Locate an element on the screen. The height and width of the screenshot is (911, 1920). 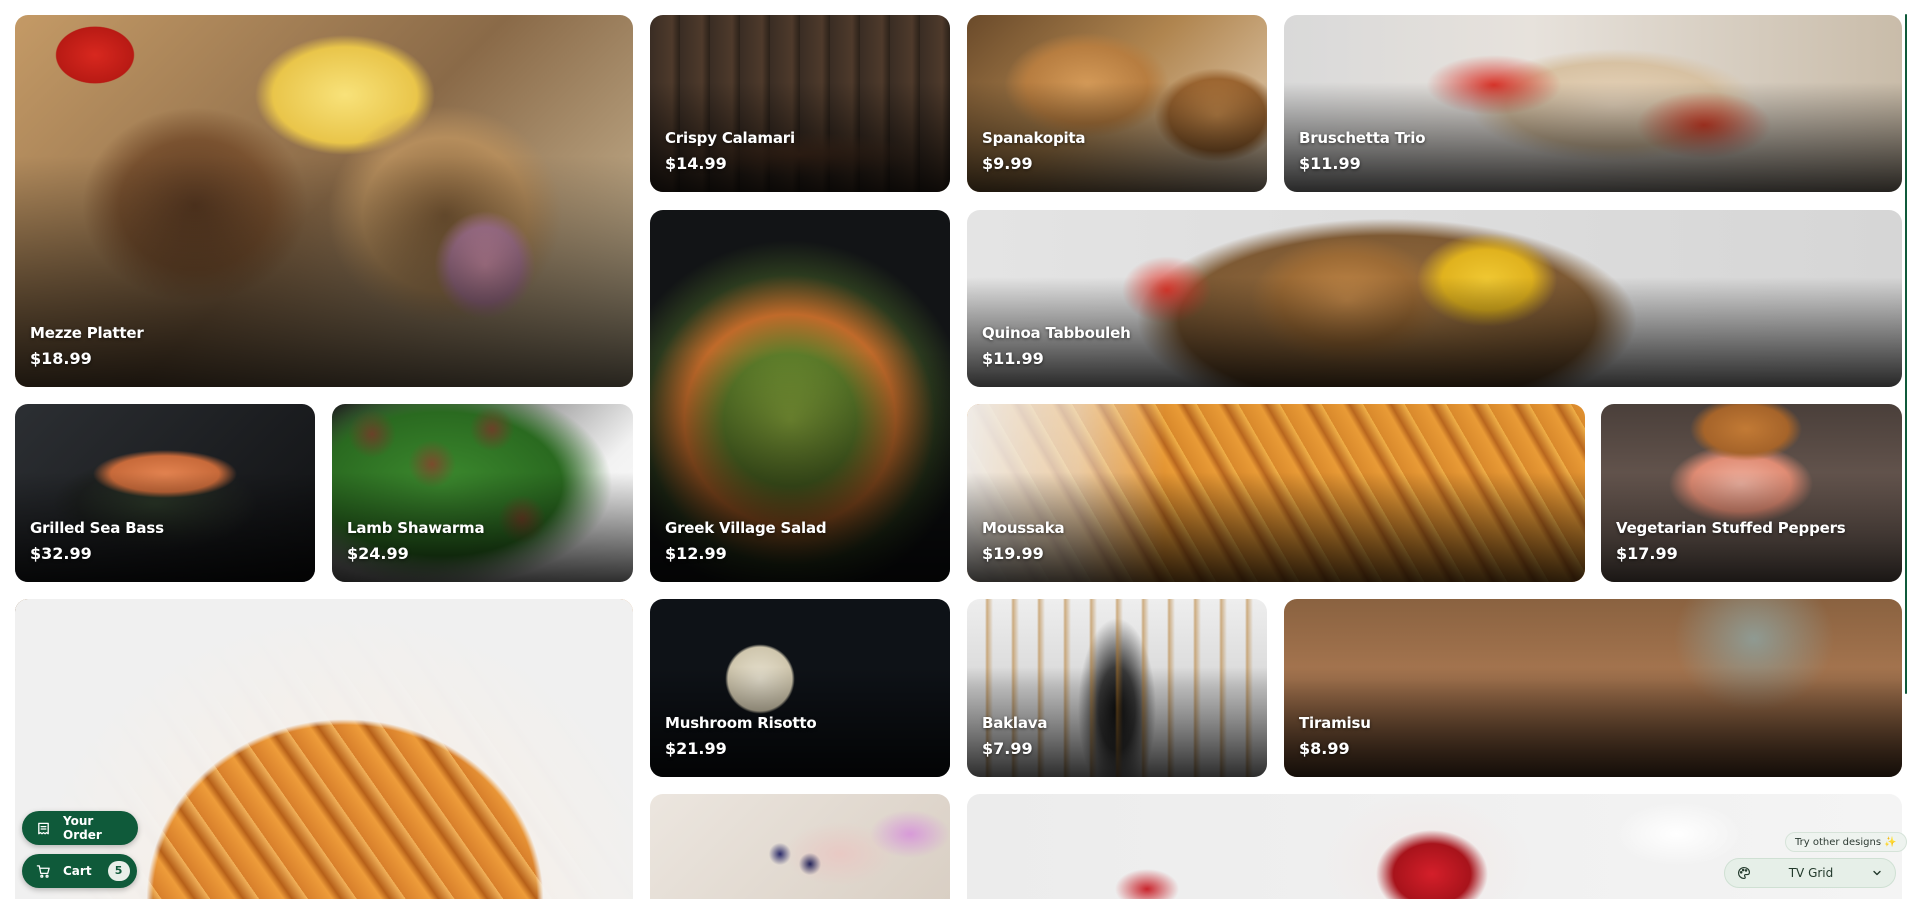
tile-label: Greek Village Salad $12.99 is located at coordinates (746, 541).